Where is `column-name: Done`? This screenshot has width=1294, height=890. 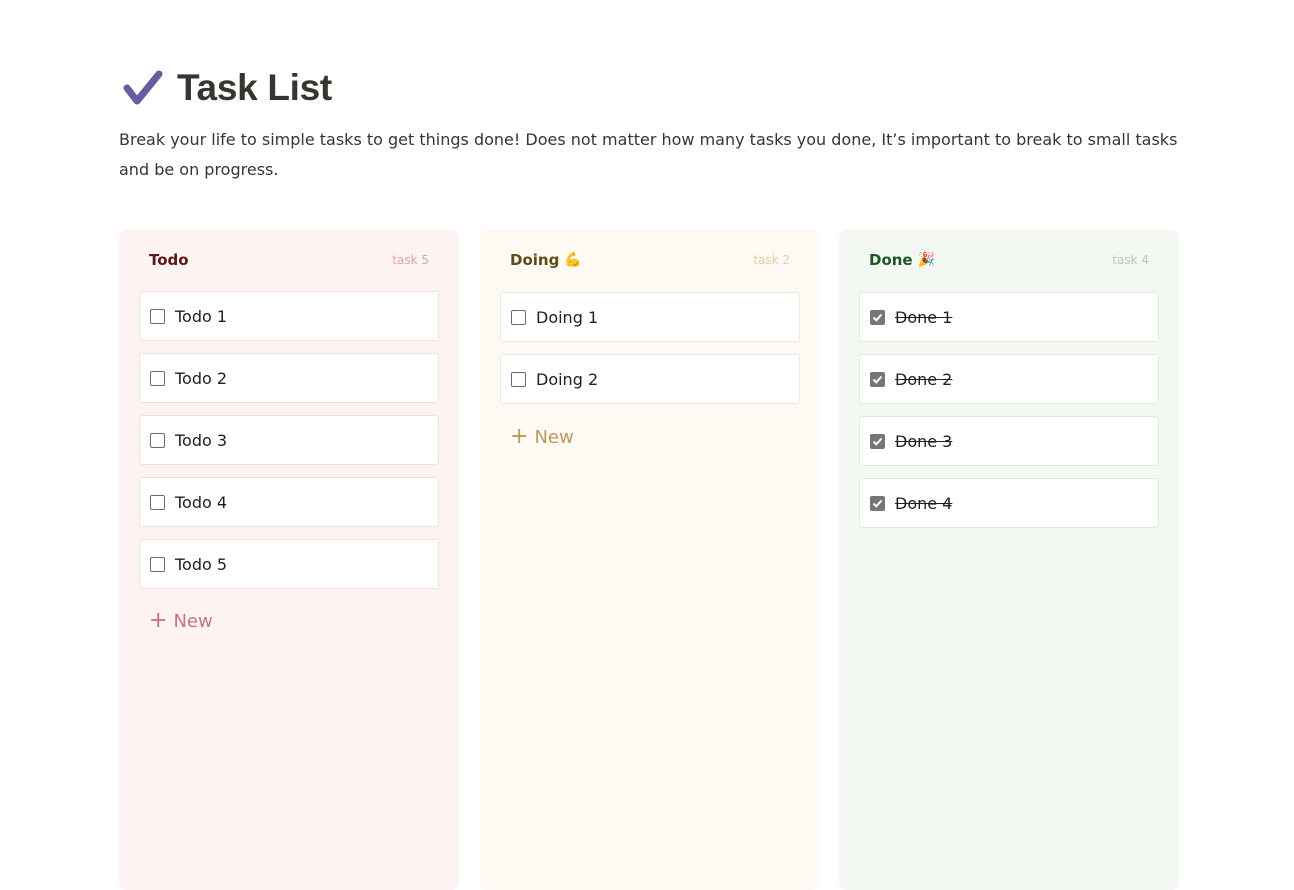 column-name: Done is located at coordinates (891, 260).